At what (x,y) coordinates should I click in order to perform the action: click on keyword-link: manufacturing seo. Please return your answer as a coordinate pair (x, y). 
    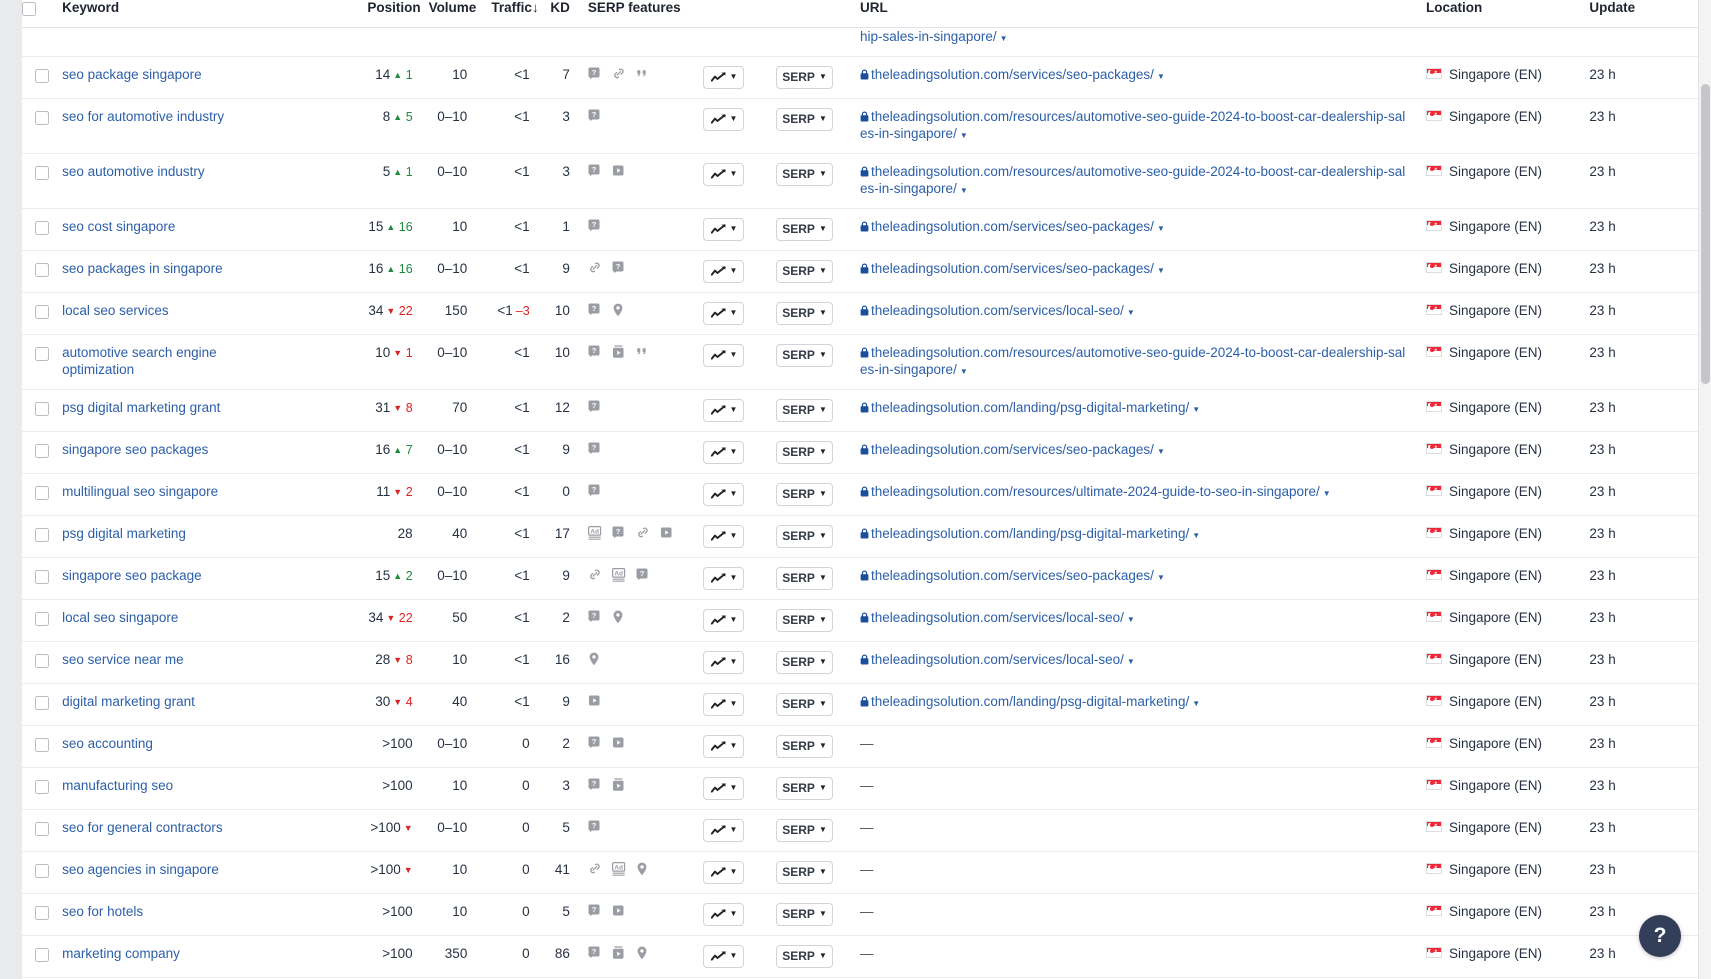
    Looking at the image, I should click on (117, 785).